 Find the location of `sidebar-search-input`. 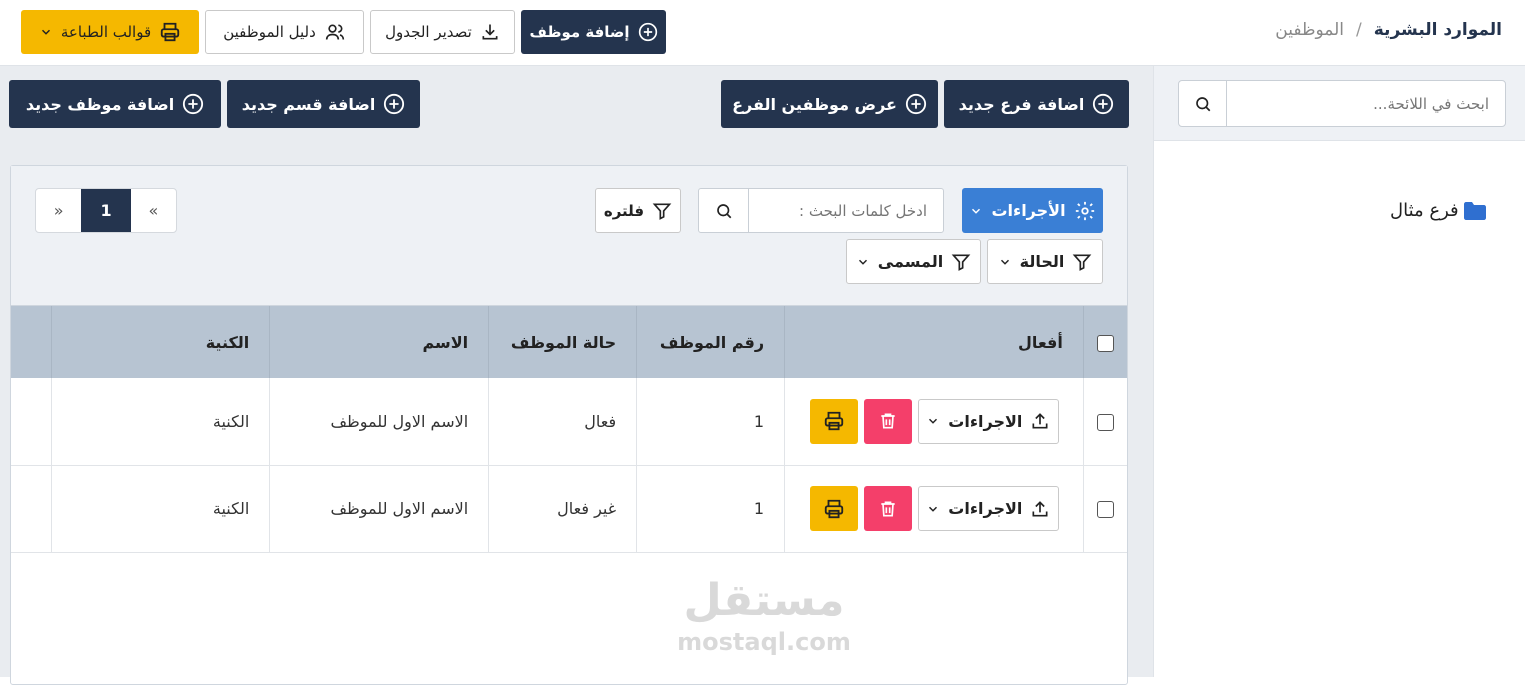

sidebar-search-input is located at coordinates (1366, 103).